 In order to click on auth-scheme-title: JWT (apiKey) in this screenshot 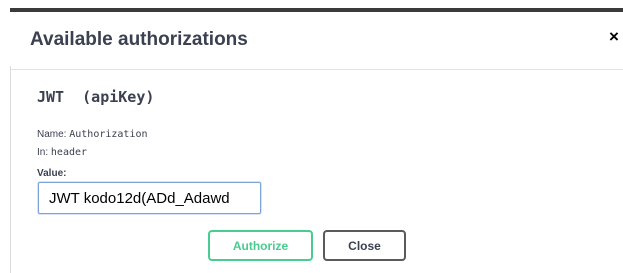, I will do `click(96, 97)`.